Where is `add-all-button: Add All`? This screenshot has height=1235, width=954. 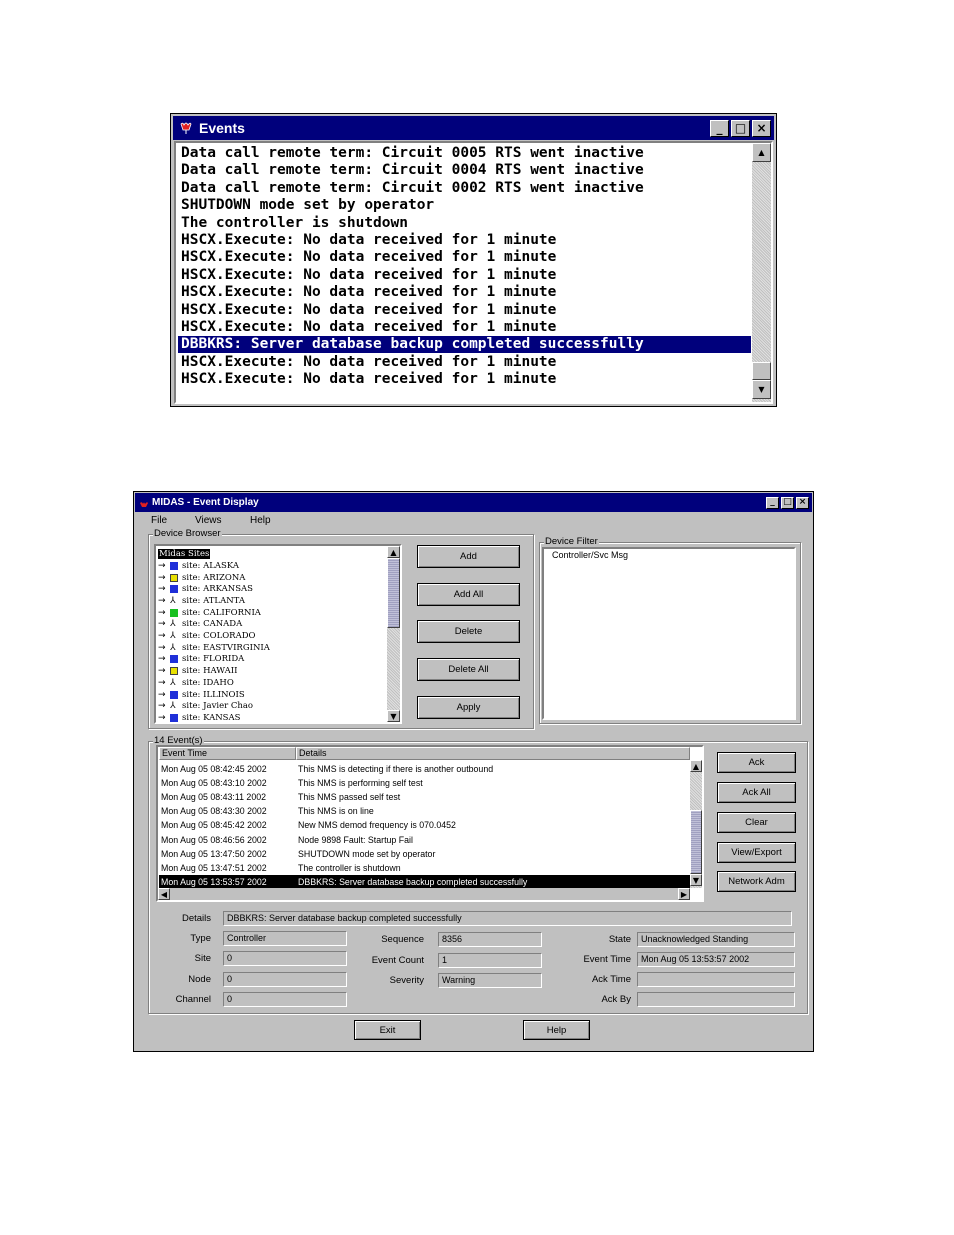 add-all-button: Add All is located at coordinates (468, 594).